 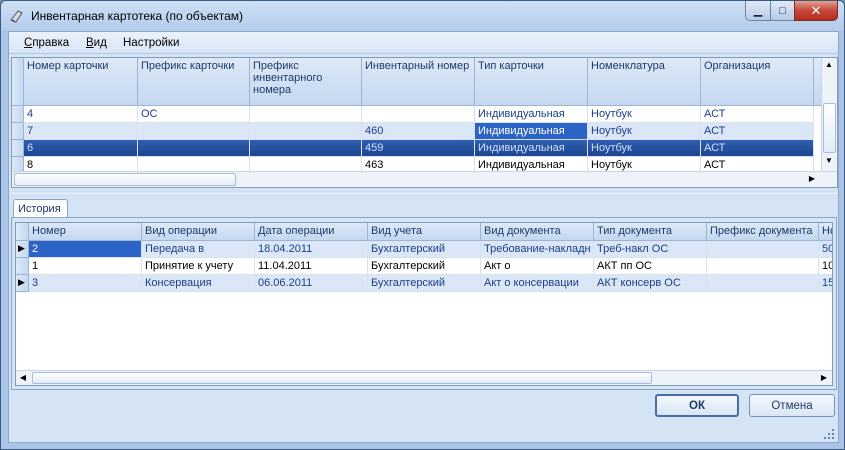 I want to click on table-cell: АКТ консерв ОС, so click(x=650, y=283).